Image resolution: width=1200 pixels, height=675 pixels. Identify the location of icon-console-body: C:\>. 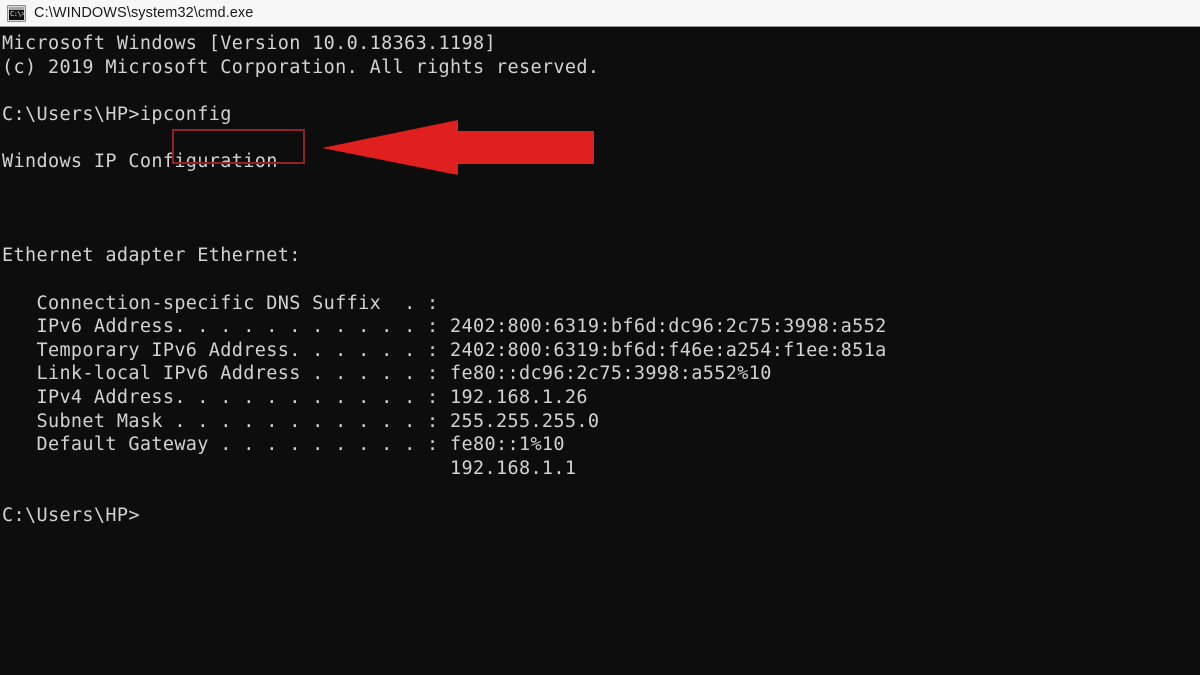
(16, 14).